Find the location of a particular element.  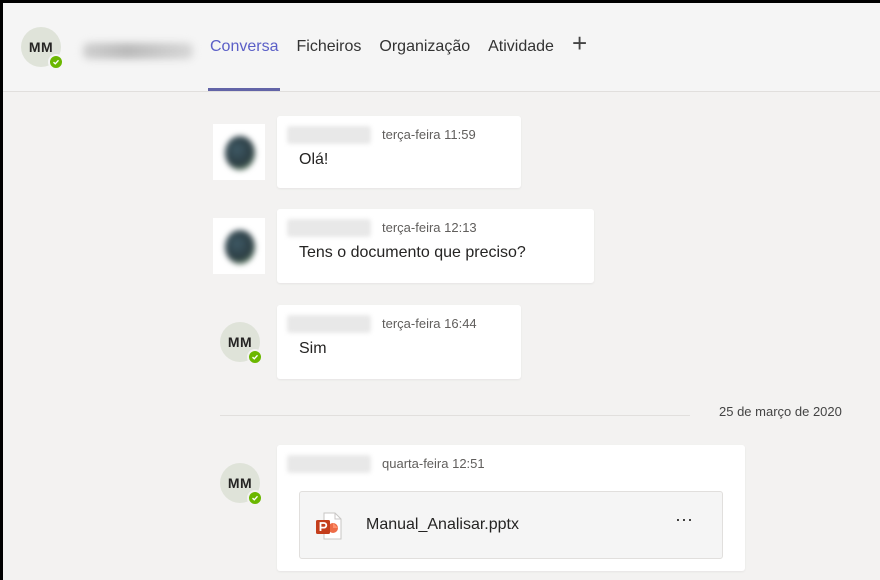

date-divider-label: 25 de março de 2020 is located at coordinates (780, 411).